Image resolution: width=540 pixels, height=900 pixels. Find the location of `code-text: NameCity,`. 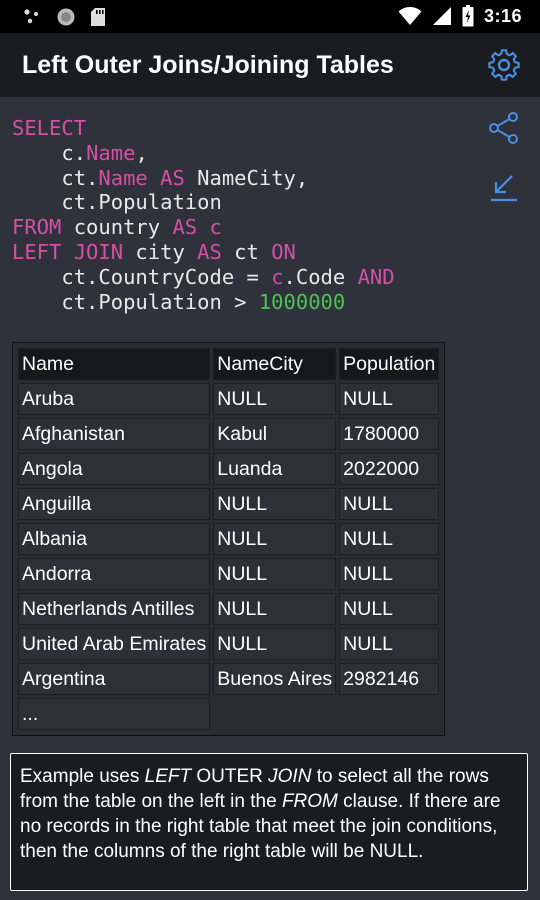

code-text: NameCity, is located at coordinates (246, 177).